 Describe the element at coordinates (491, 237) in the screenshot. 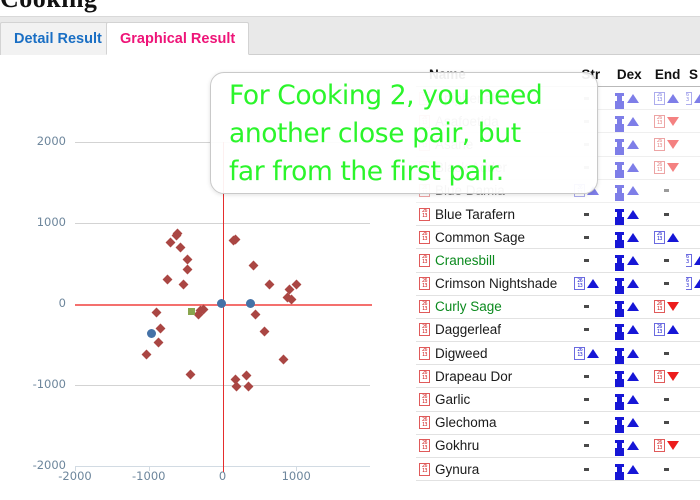

I see `cell-name: 26 13 Common Sage` at that location.